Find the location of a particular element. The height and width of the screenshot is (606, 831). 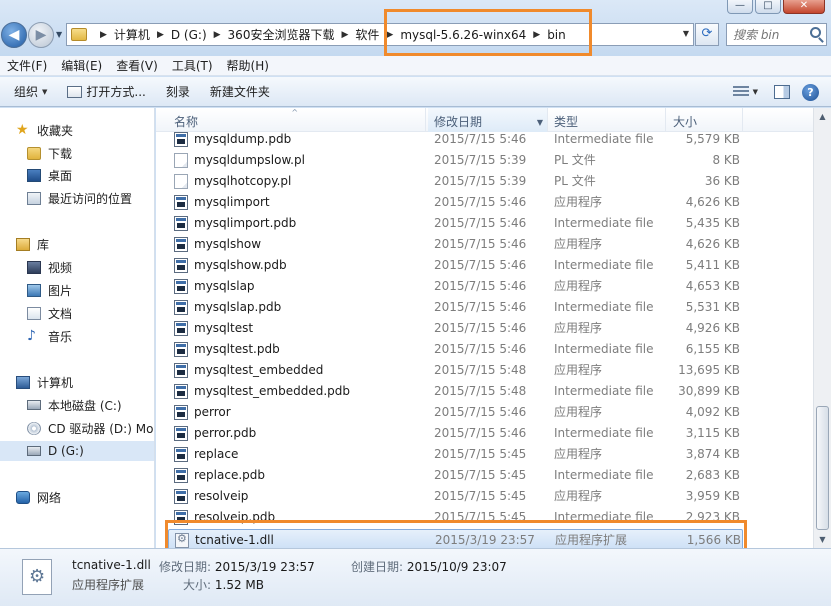

file-name: mysqlshow.pdb is located at coordinates (240, 265).